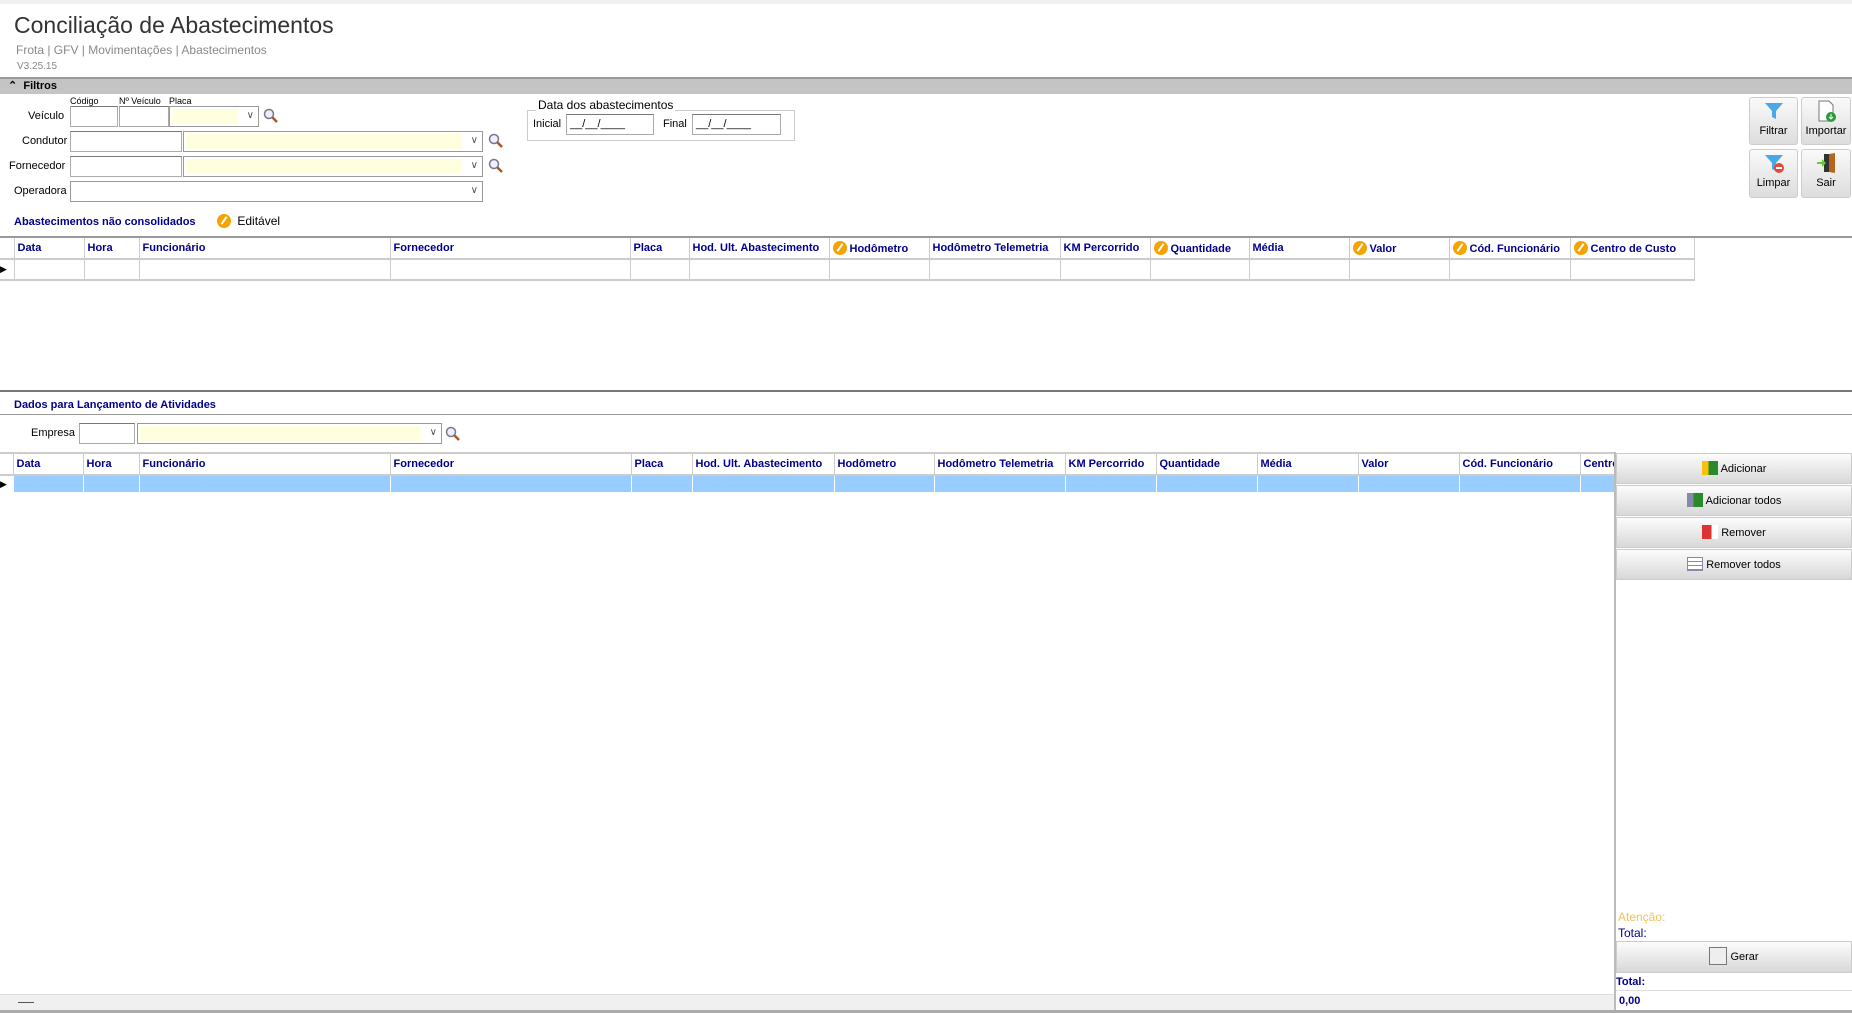 The image size is (1852, 1013). What do you see at coordinates (1734, 532) in the screenshot?
I see `remover-button: Remover` at bounding box center [1734, 532].